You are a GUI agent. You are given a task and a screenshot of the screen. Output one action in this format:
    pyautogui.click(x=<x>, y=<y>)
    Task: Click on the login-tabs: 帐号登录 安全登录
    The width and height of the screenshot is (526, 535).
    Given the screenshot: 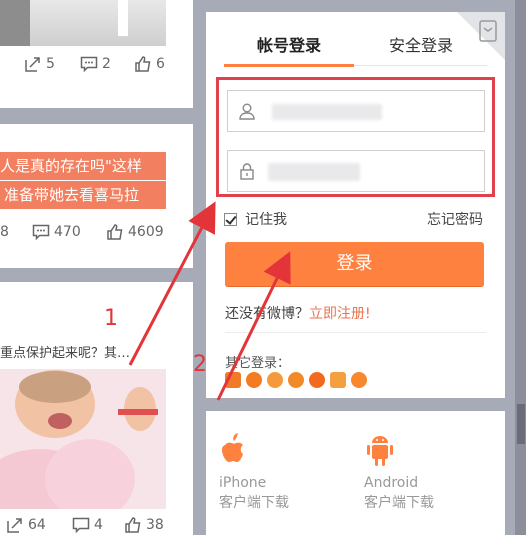 What is the action you would take?
    pyautogui.click(x=355, y=50)
    